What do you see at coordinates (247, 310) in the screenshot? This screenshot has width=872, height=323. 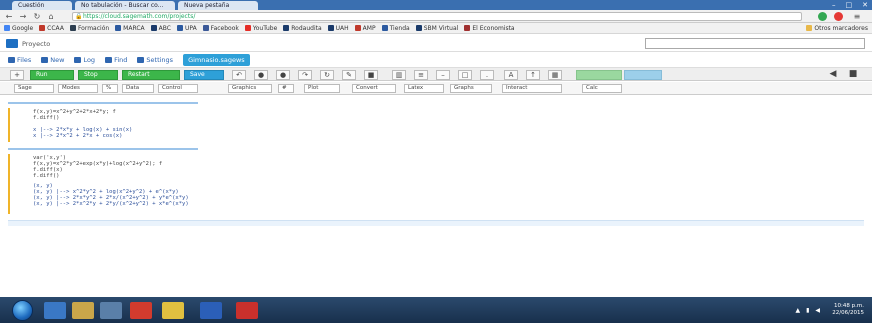 I see `pdf-icon` at bounding box center [247, 310].